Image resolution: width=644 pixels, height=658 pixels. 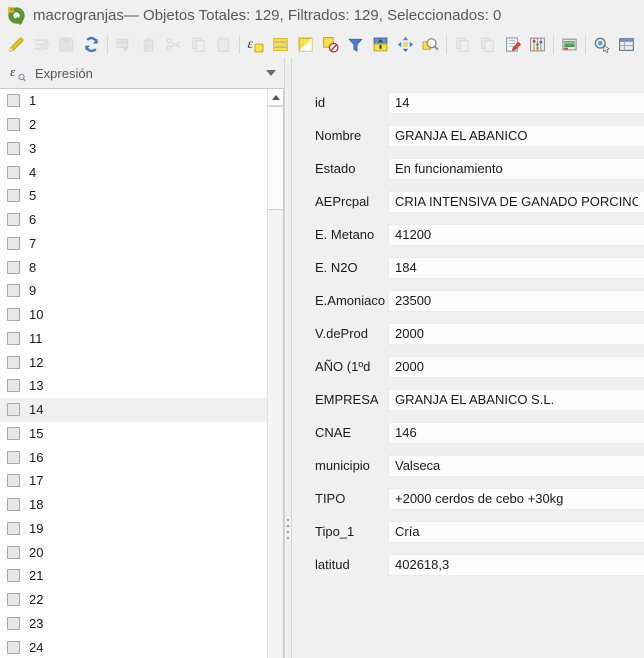 I want to click on search-widget-button, so click(x=601, y=44).